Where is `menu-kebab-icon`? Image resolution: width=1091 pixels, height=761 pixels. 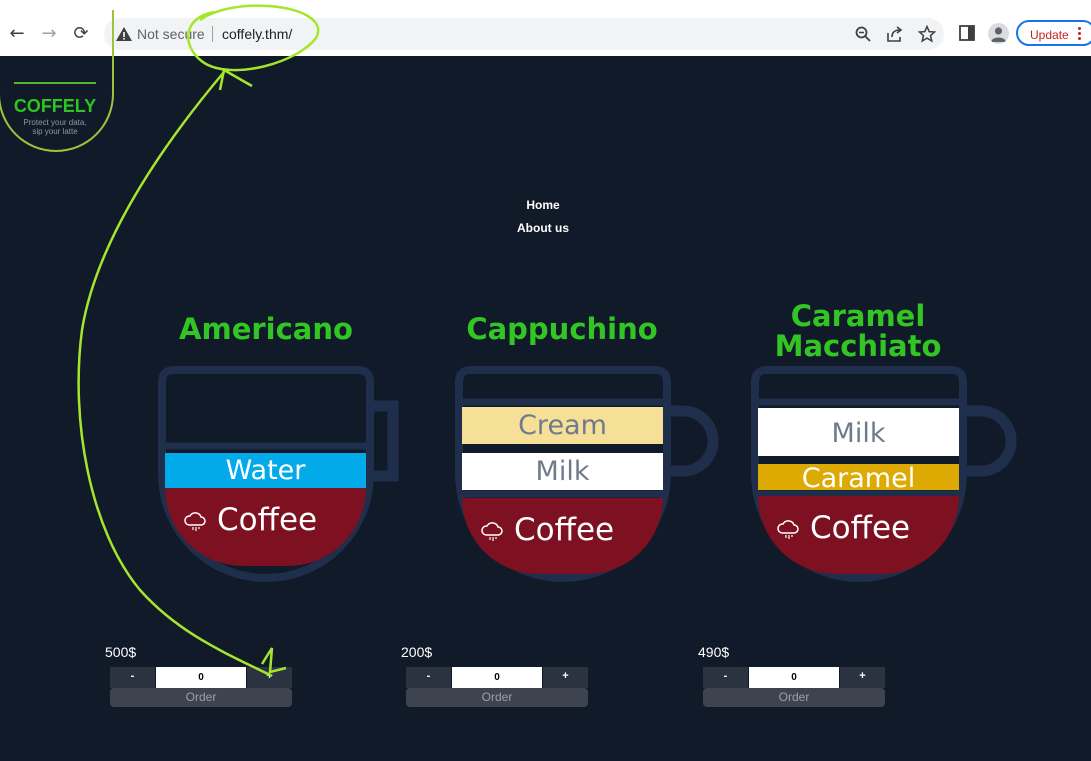 menu-kebab-icon is located at coordinates (1079, 34).